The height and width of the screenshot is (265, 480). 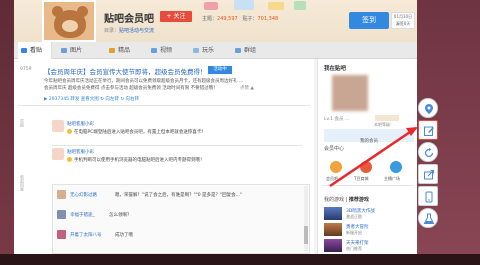 I want to click on forum-category: 目录：贴吧活动与交流, so click(x=129, y=30).